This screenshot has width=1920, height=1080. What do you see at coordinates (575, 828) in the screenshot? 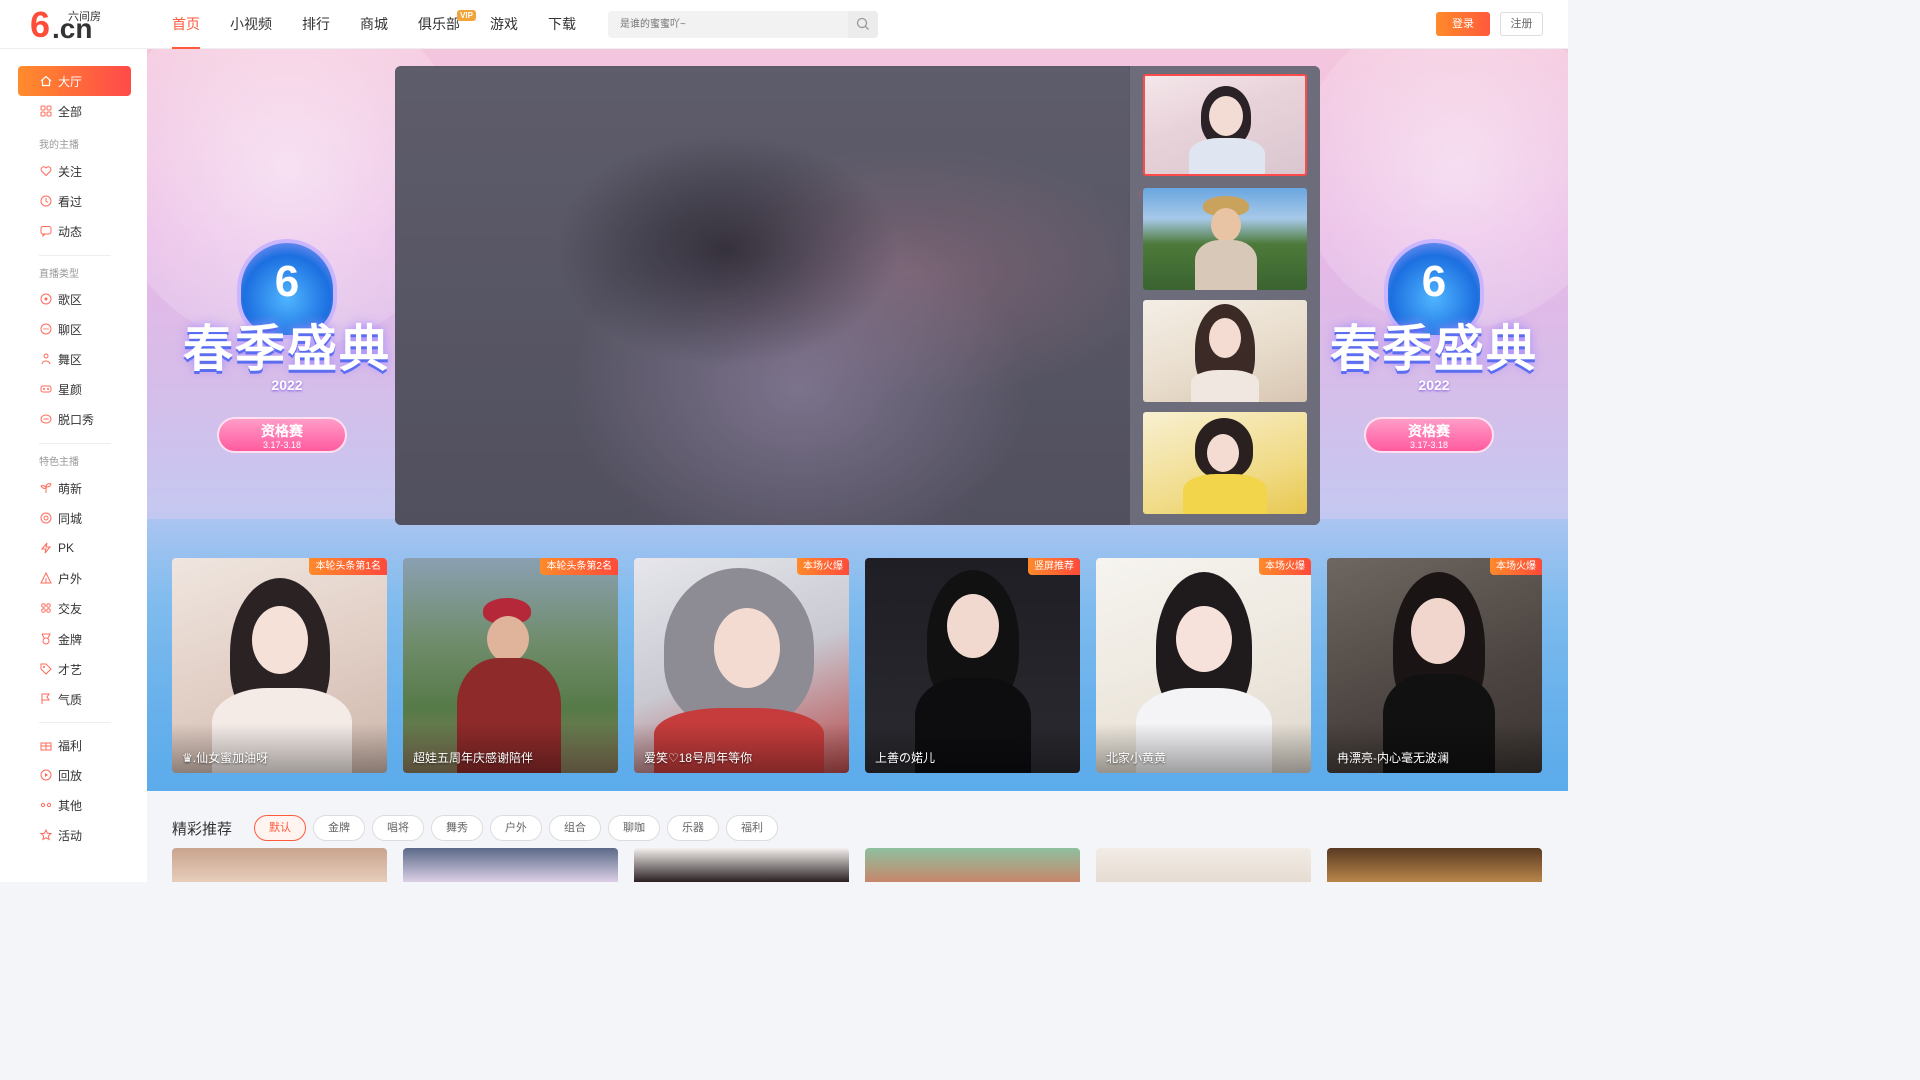
I see `filter-group: 组合` at bounding box center [575, 828].